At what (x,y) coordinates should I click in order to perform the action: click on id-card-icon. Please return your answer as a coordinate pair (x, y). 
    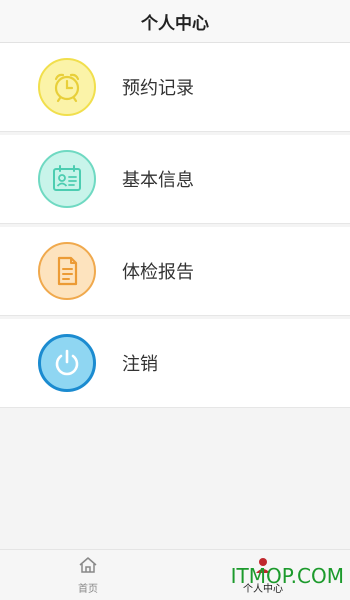
    Looking at the image, I should click on (67, 179).